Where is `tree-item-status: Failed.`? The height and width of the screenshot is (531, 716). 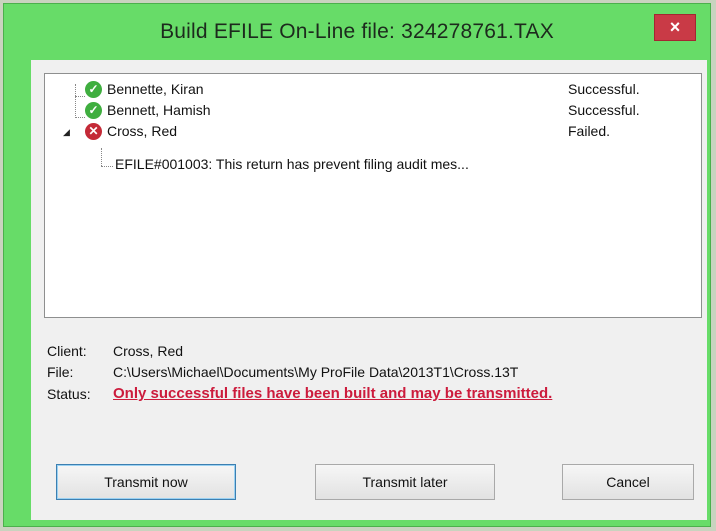
tree-item-status: Failed. is located at coordinates (589, 131).